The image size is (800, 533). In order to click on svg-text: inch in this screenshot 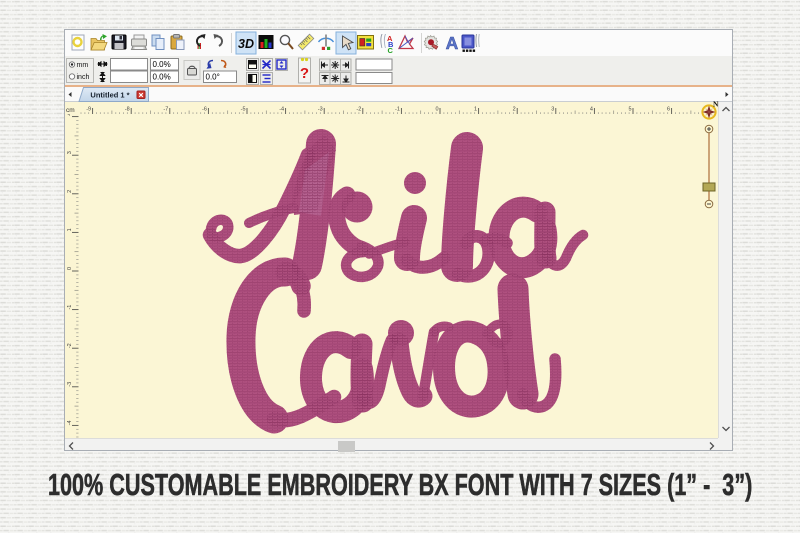, I will do `click(83, 77)`.